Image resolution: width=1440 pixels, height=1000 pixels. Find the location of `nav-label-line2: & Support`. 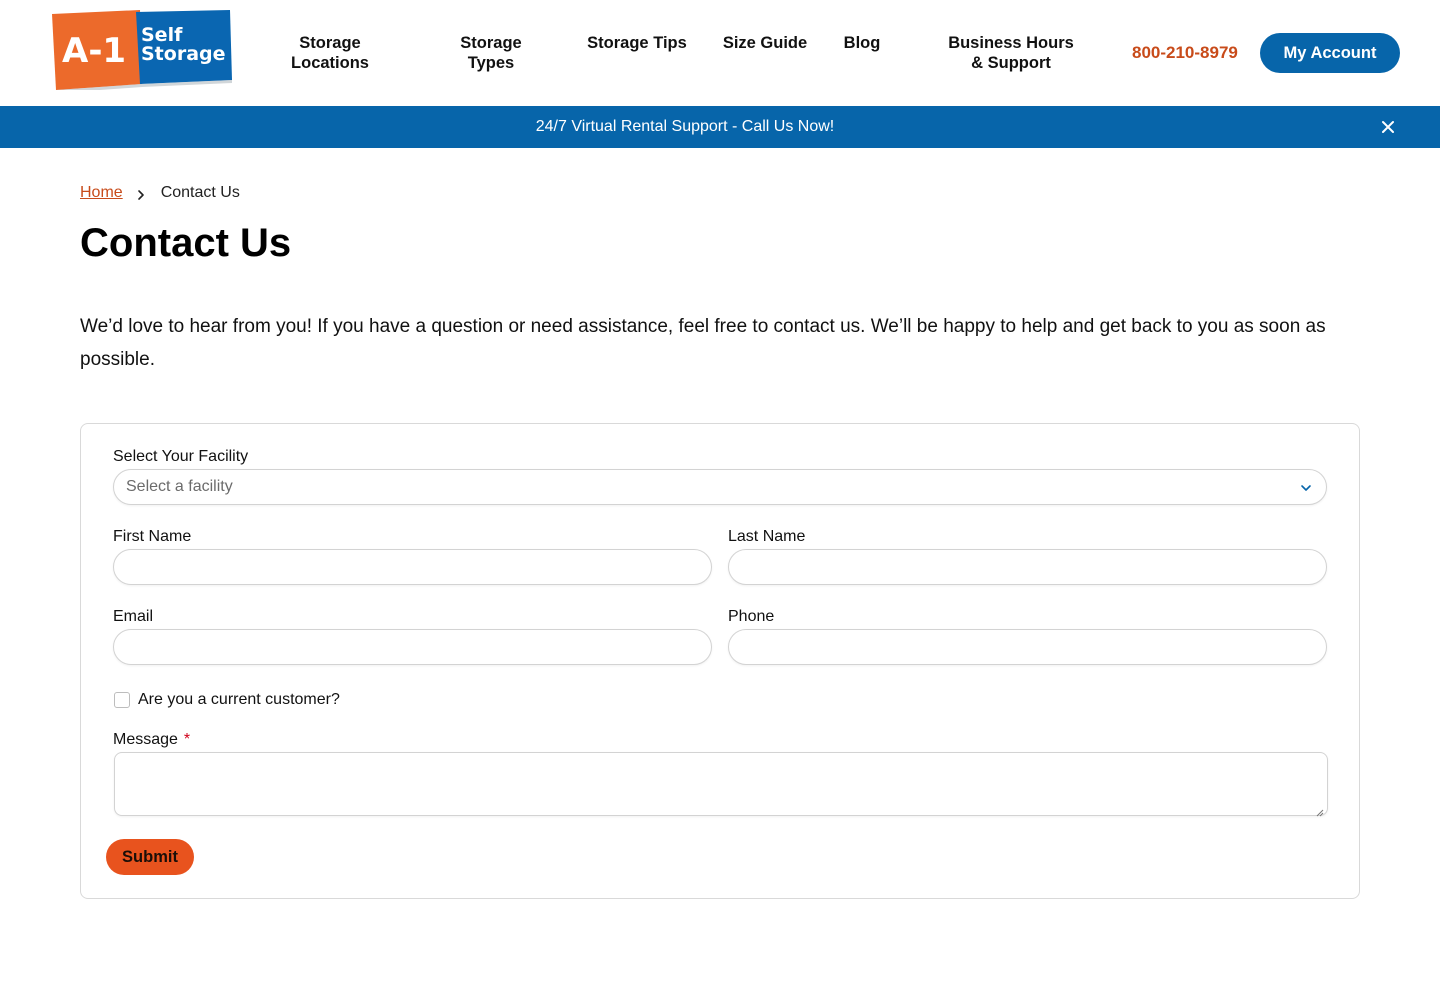

nav-label-line2: & Support is located at coordinates (1011, 63).